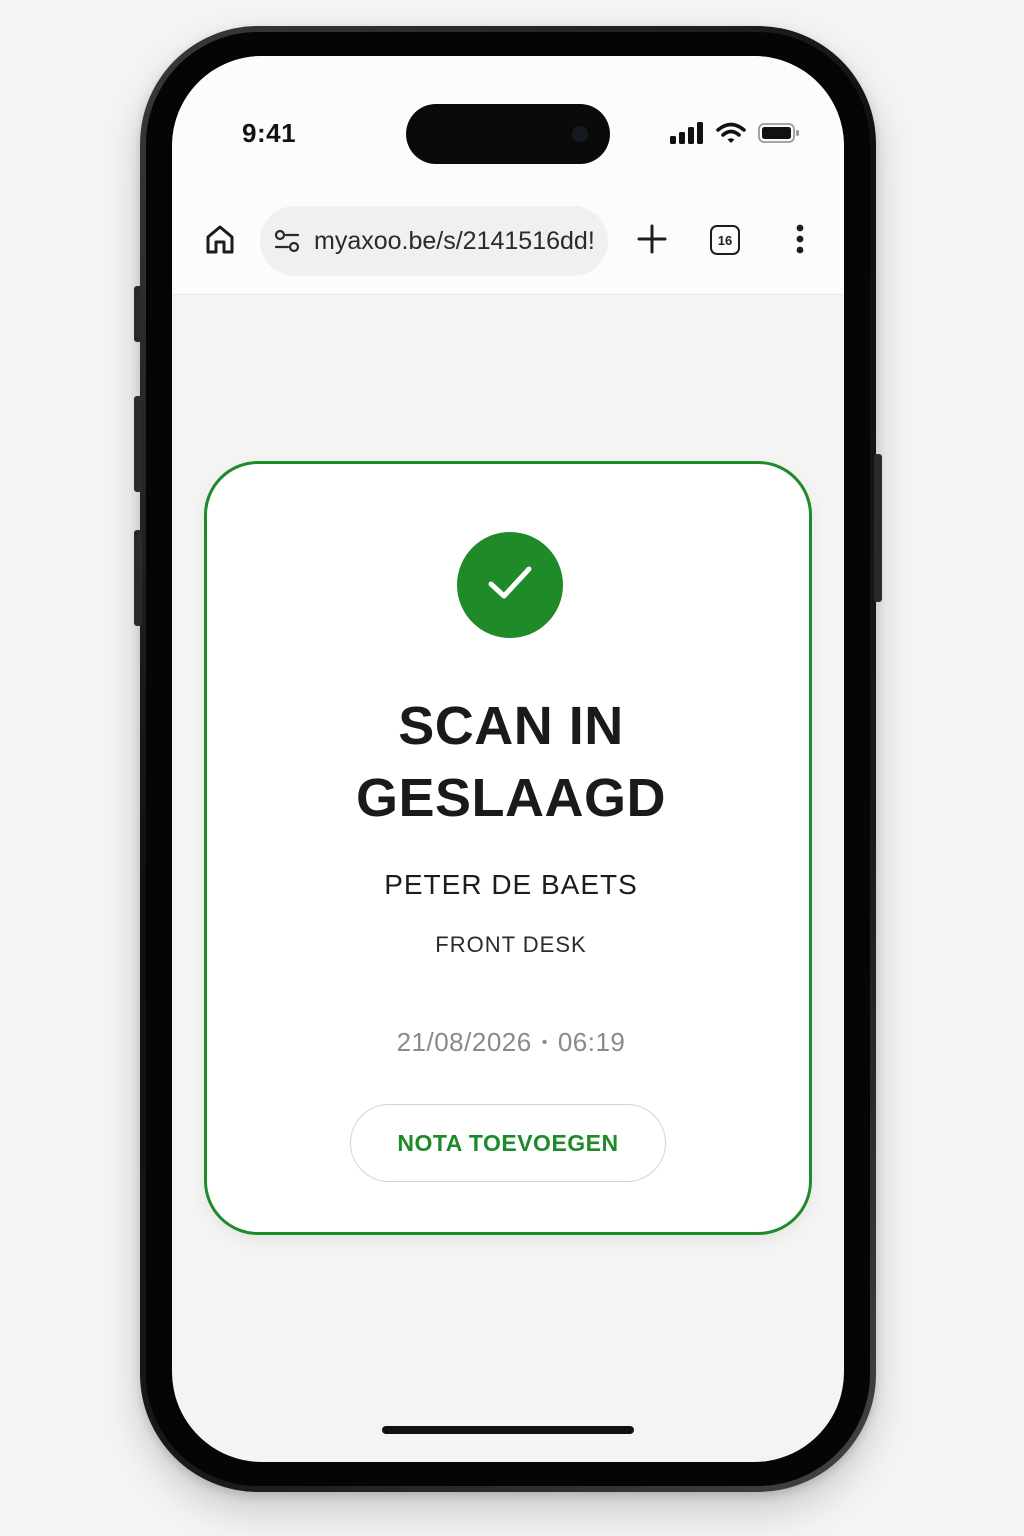  I want to click on scan-date: 21/08/2026, so click(464, 1042).